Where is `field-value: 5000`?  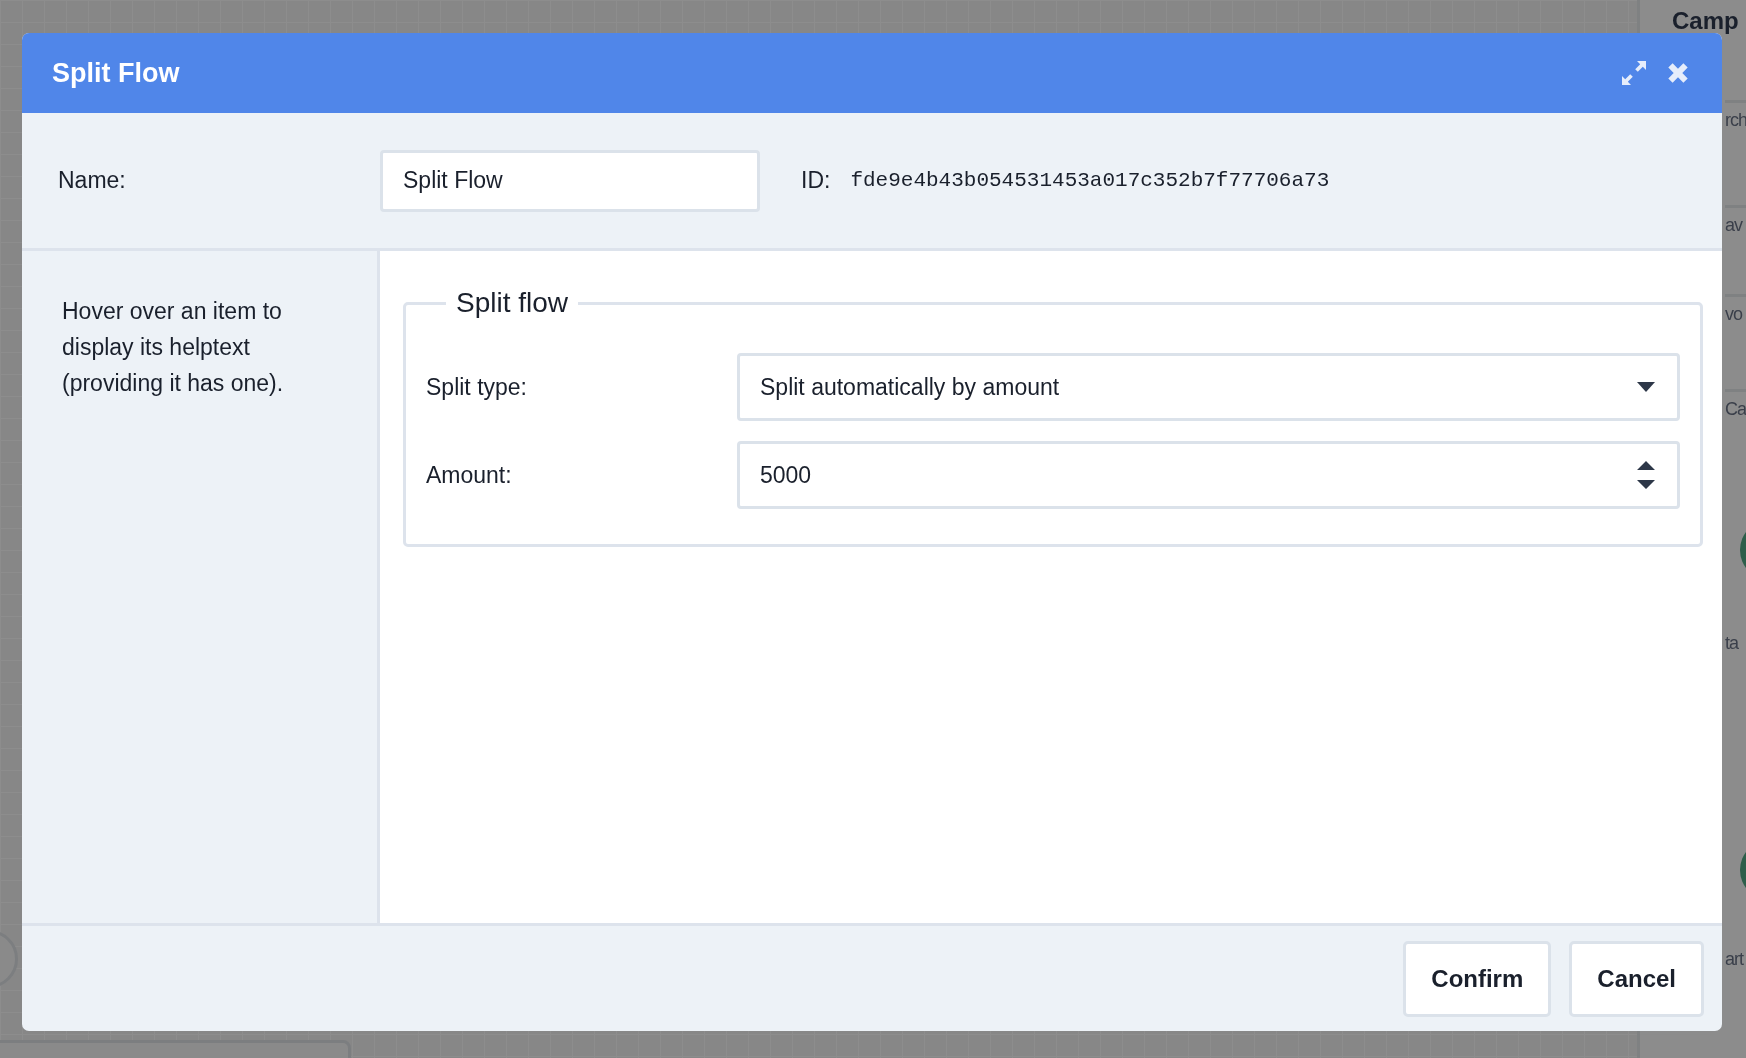 field-value: 5000 is located at coordinates (786, 475).